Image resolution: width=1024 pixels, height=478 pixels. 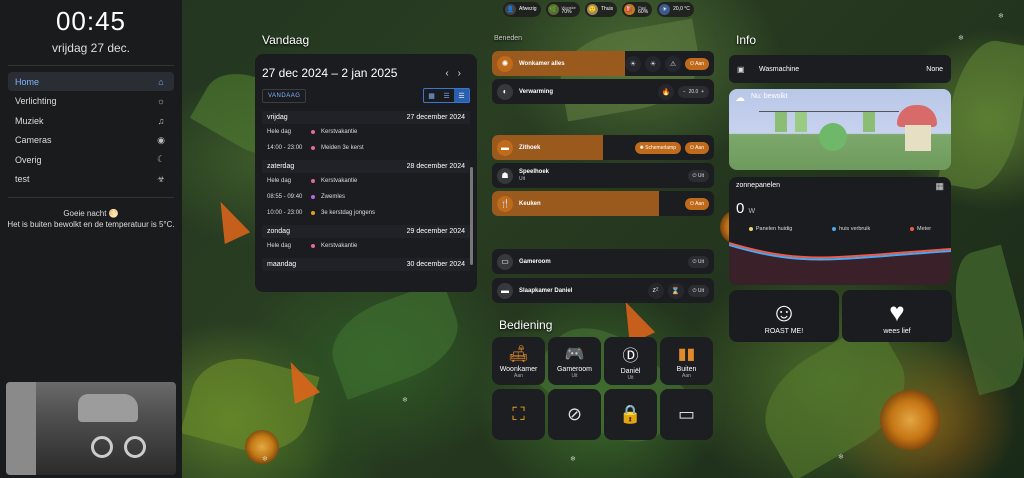 I want to click on calendar-event: 08:55 - 09:40 Zwemles, so click(x=366, y=197).